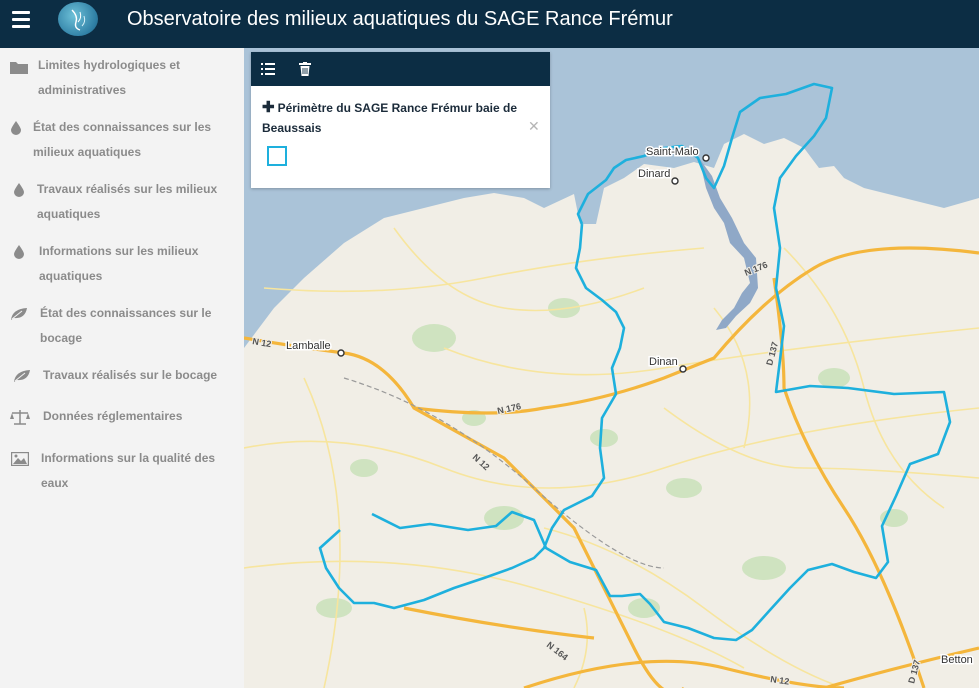  What do you see at coordinates (400, 69) in the screenshot?
I see `layer-panel-header` at bounding box center [400, 69].